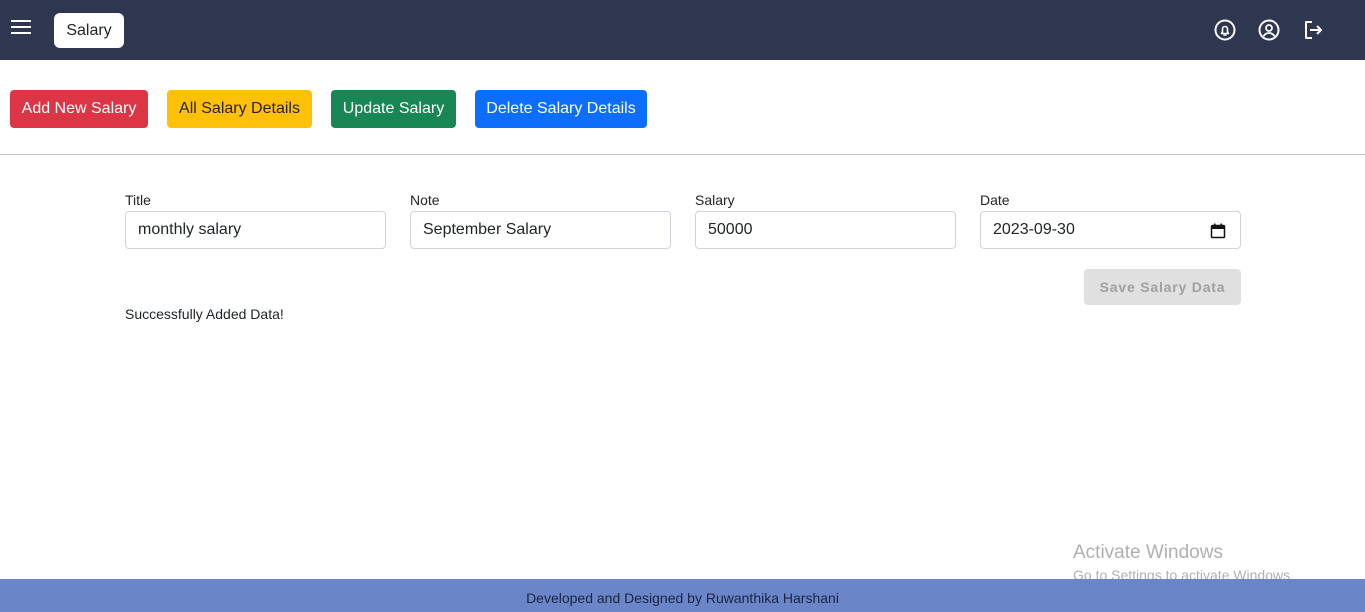  What do you see at coordinates (22, 27) in the screenshot?
I see `menu-icon` at bounding box center [22, 27].